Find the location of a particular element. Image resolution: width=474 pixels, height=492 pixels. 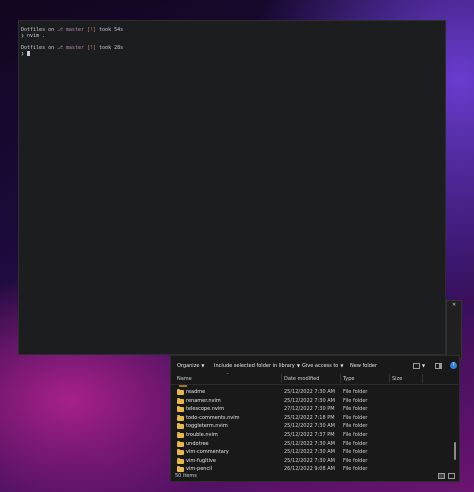

column-headers: ⌃ Name Date modified Type Size is located at coordinates (315, 378).